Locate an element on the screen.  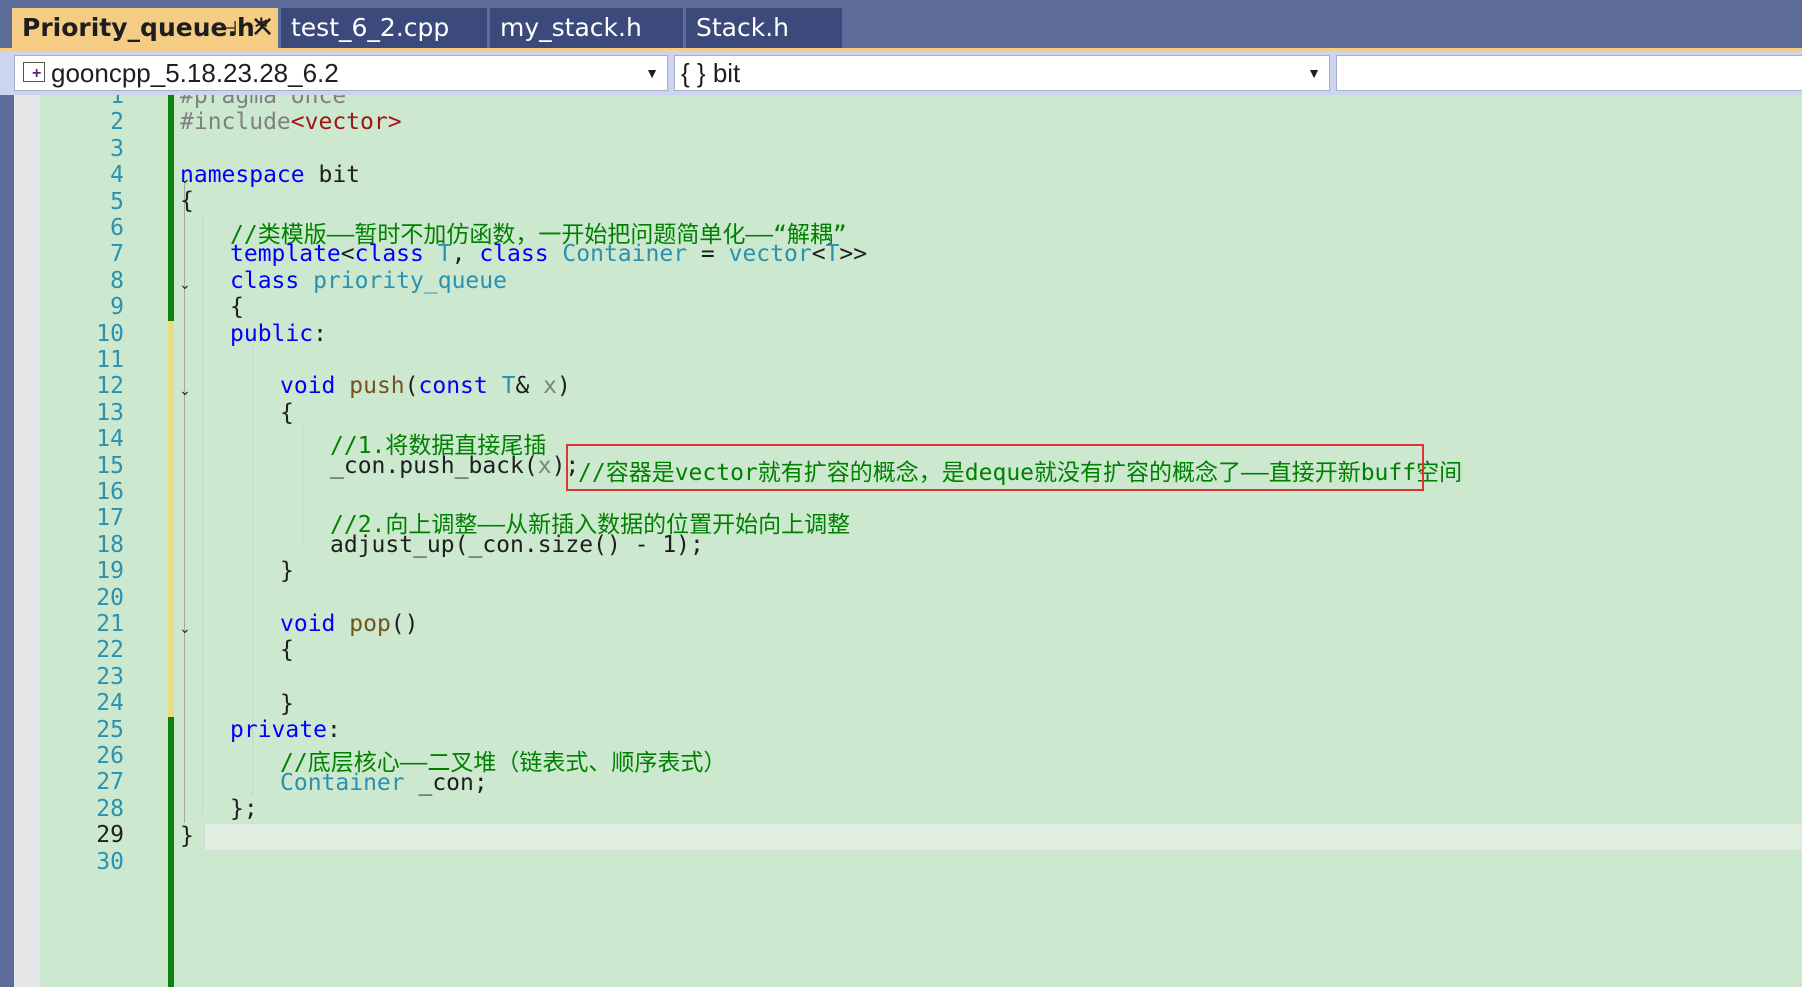
code-line-12: void push(const T& x) is located at coordinates (425, 386).